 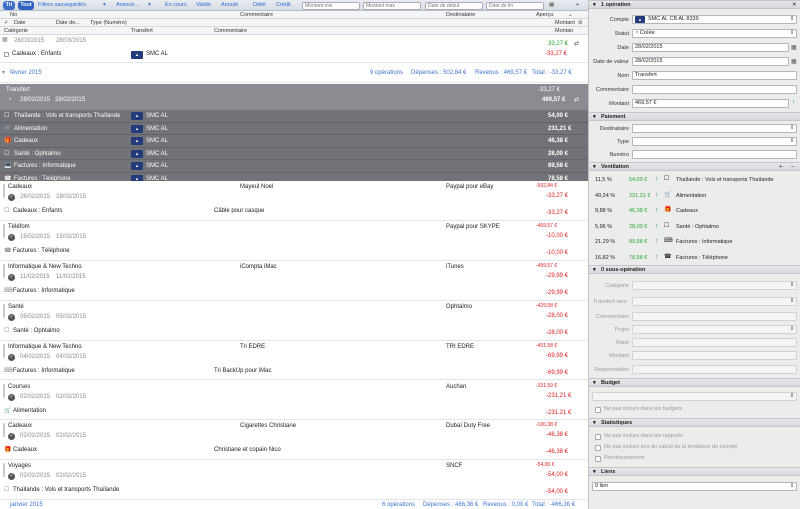 What do you see at coordinates (577, 5) in the screenshot?
I see `pin-icon: ⌖` at bounding box center [577, 5].